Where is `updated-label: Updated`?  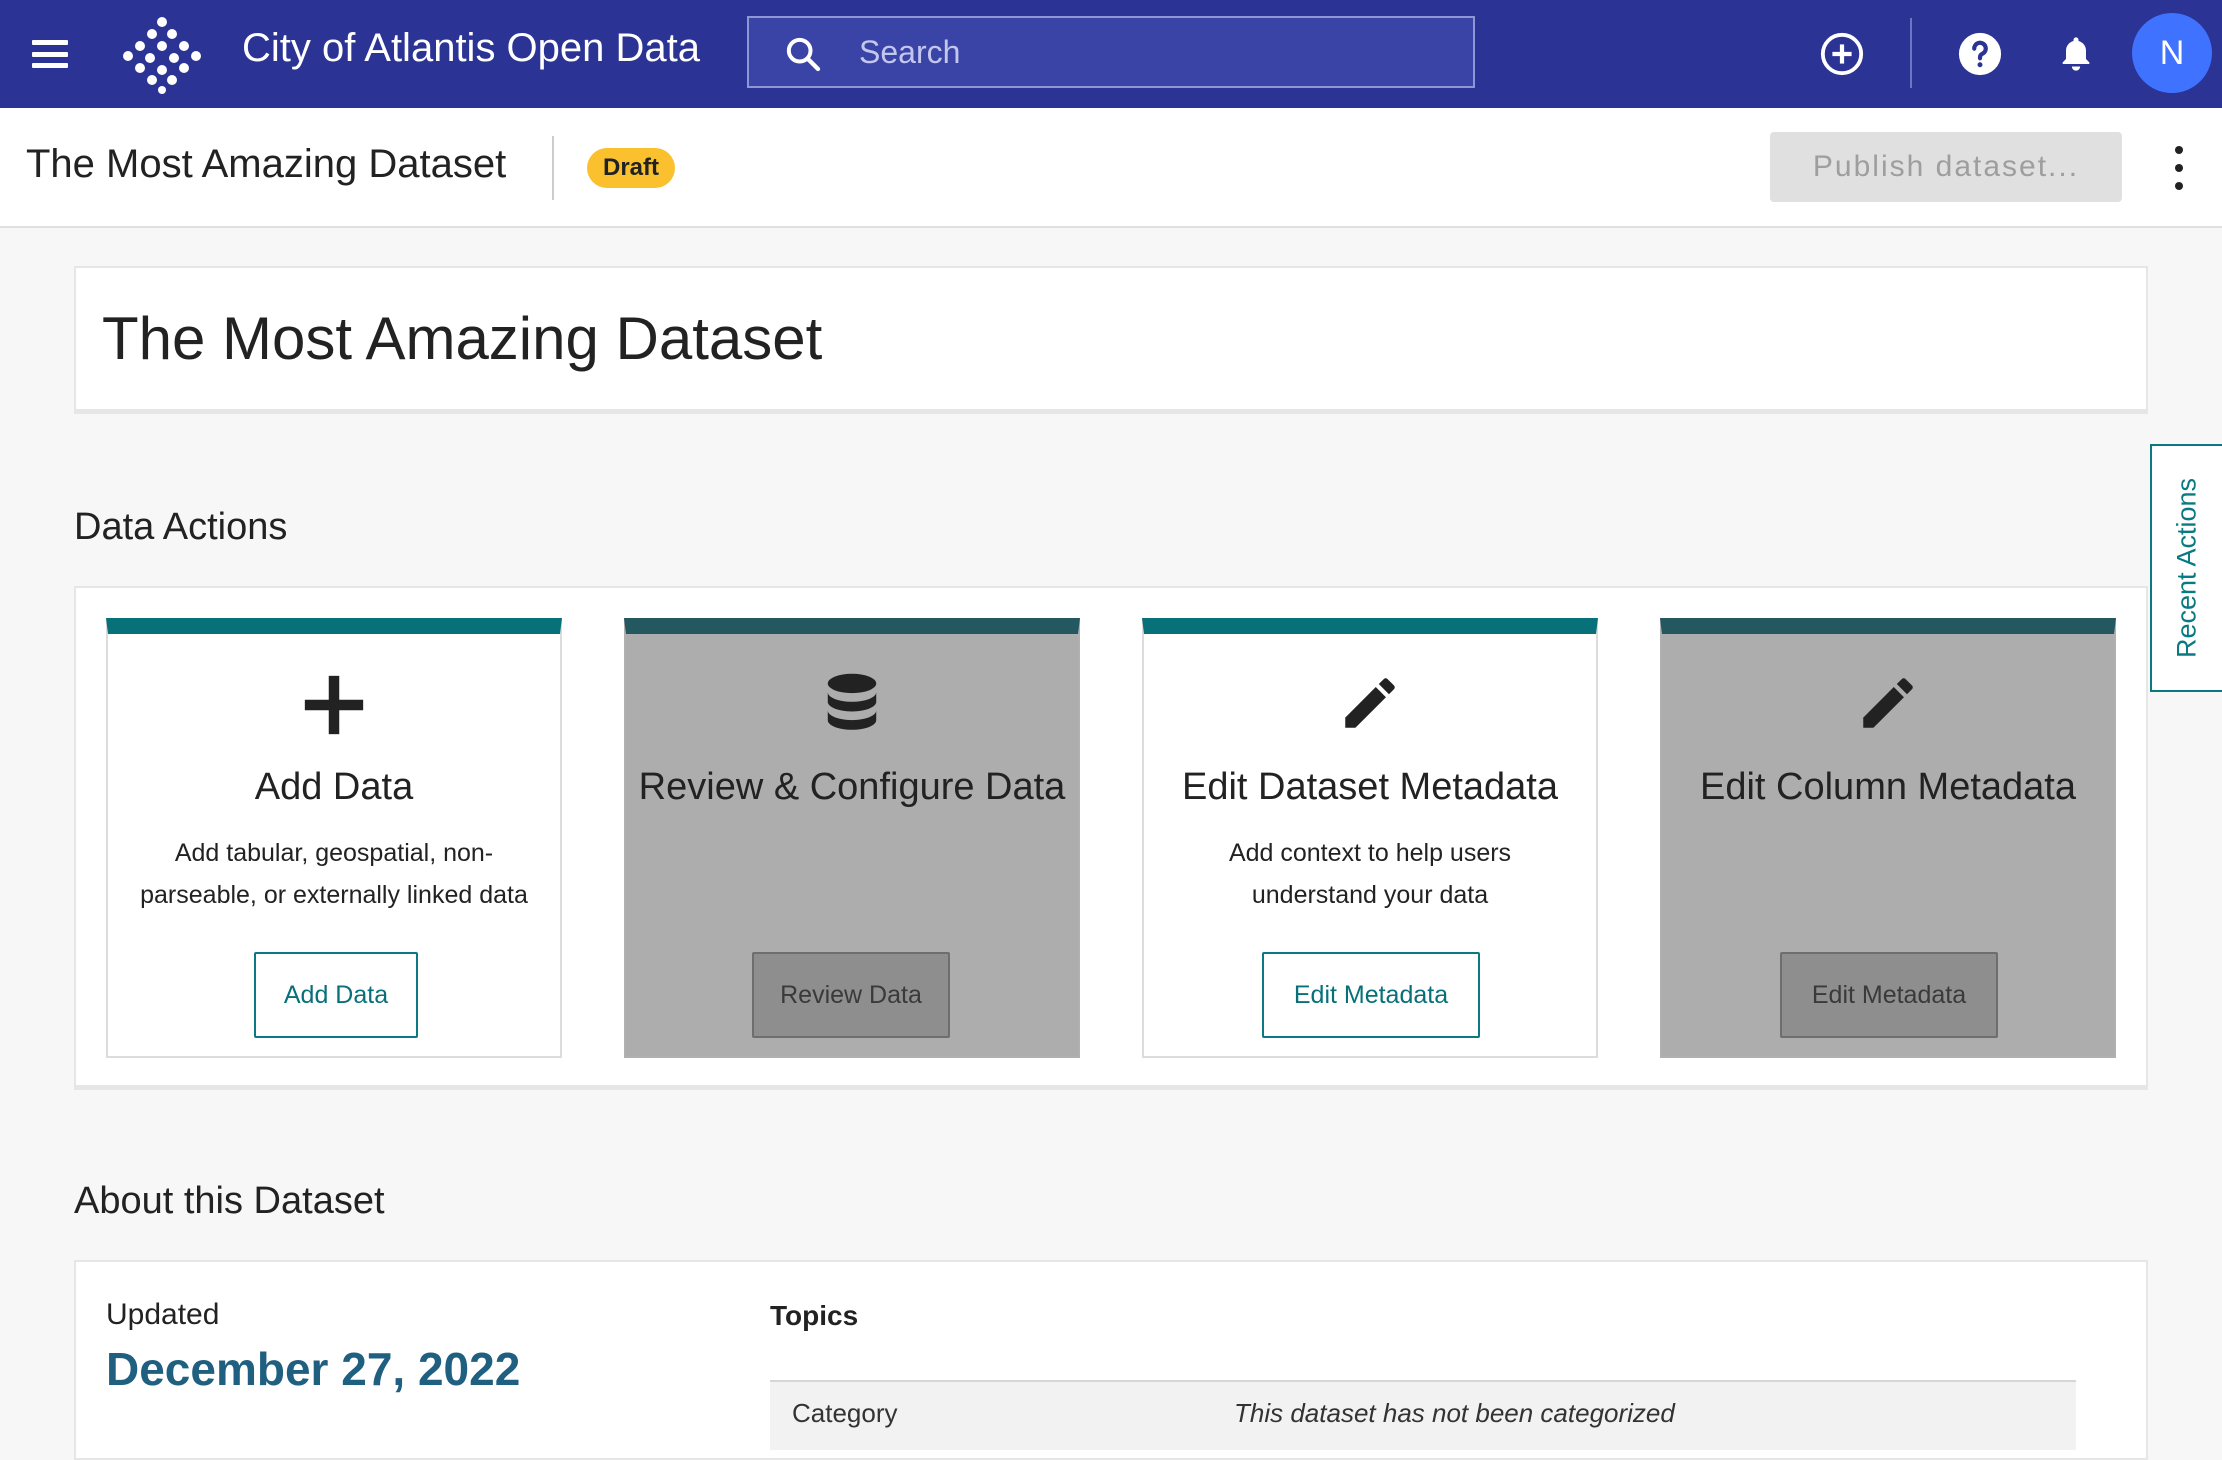
updated-label: Updated is located at coordinates (163, 1314).